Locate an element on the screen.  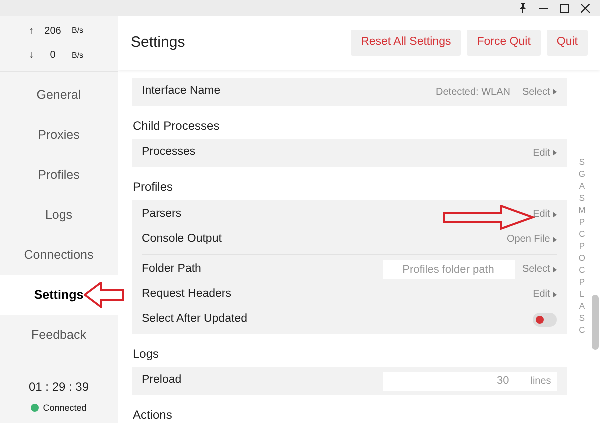
page-title: Settings is located at coordinates (158, 43).